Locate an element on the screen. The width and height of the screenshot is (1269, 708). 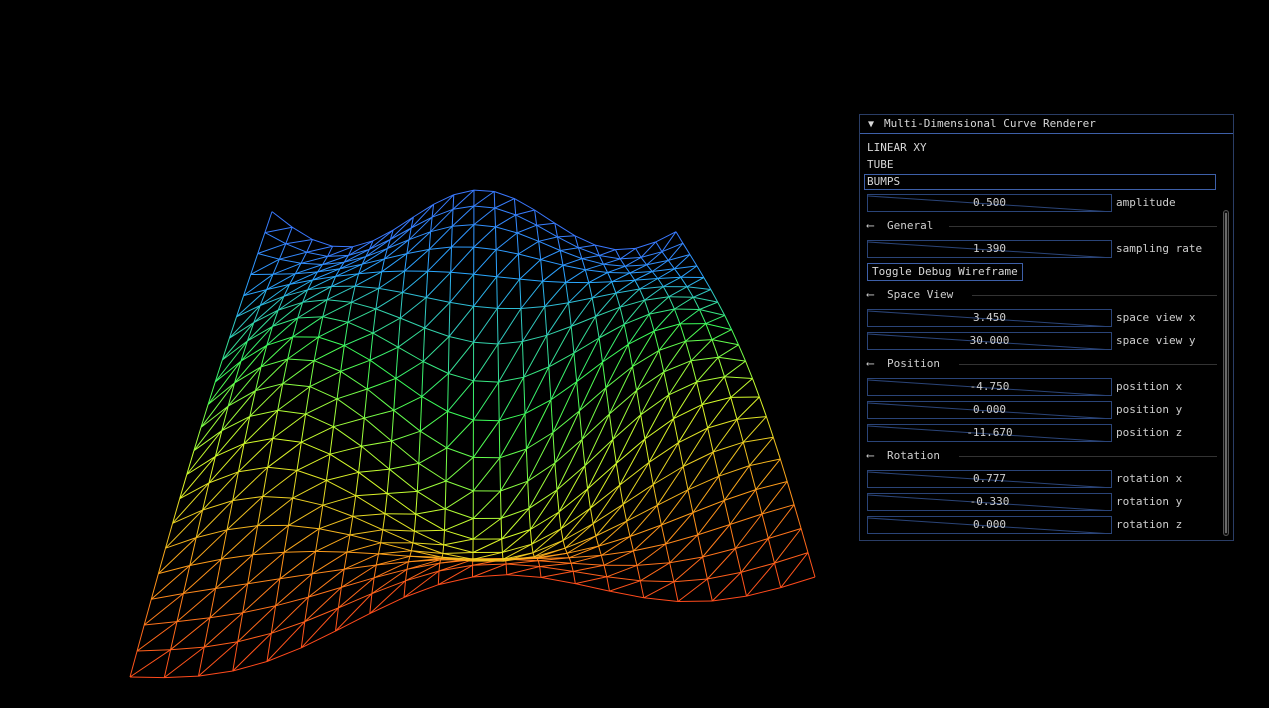
space-view-y-value: 30.000 is located at coordinates (989, 340).